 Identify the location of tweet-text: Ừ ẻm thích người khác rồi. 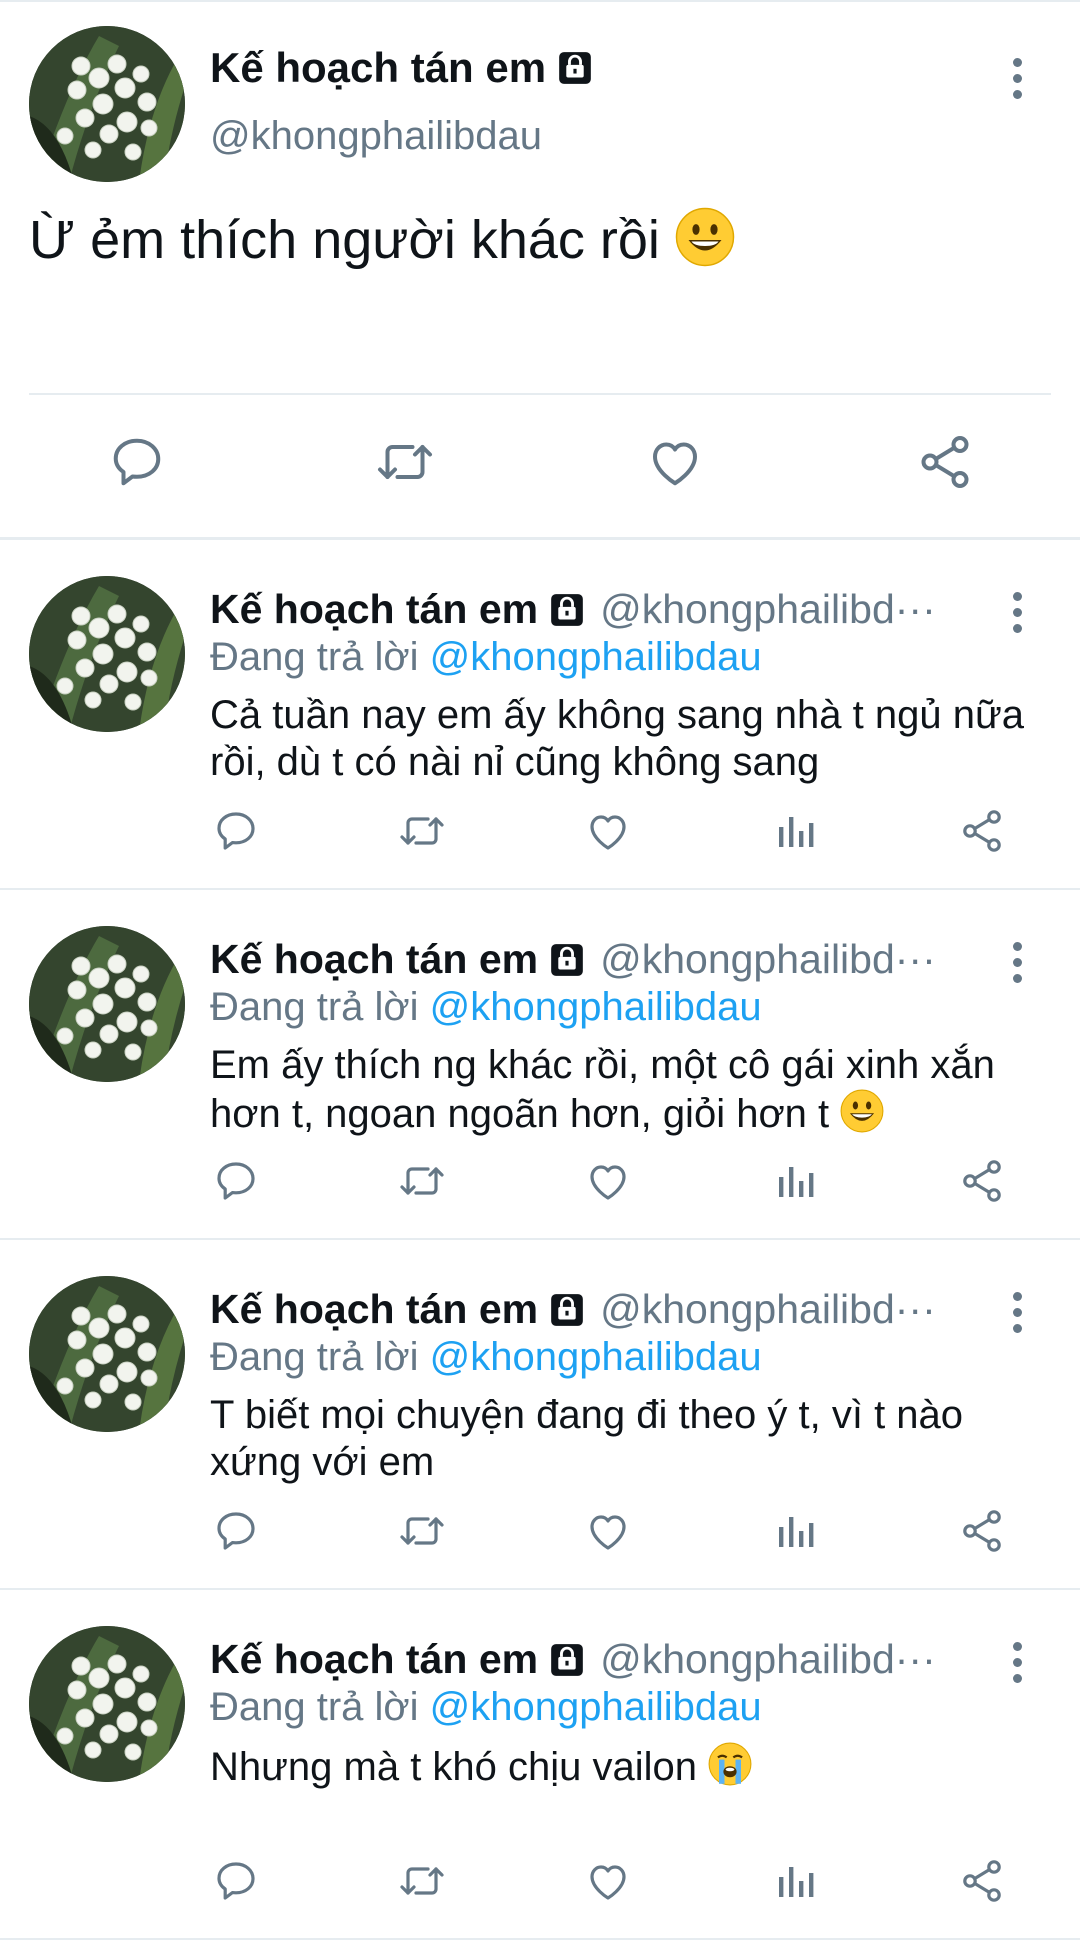
(382, 243).